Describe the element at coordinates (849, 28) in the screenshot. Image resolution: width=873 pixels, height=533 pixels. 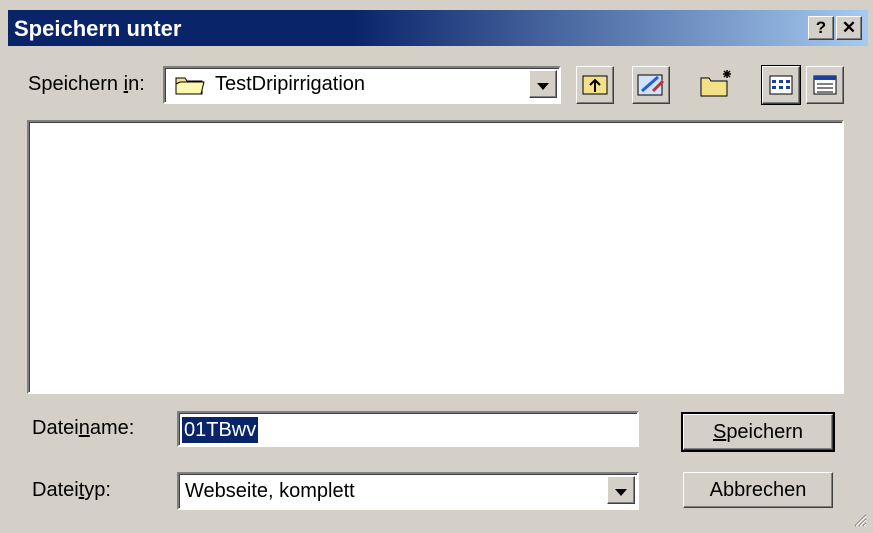
I see `close-button: ✕` at that location.